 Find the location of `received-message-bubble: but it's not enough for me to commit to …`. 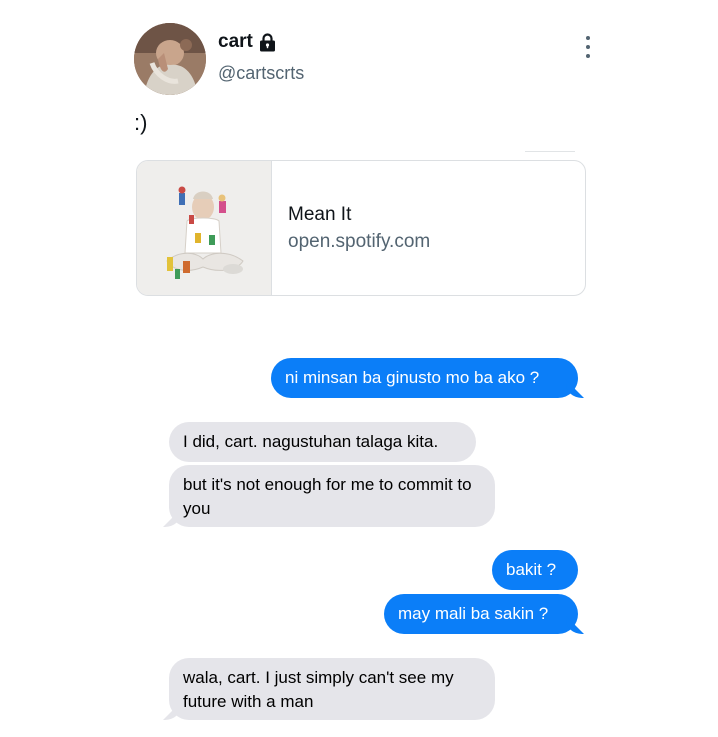

received-message-bubble: but it's not enough for me to commit to … is located at coordinates (332, 496).